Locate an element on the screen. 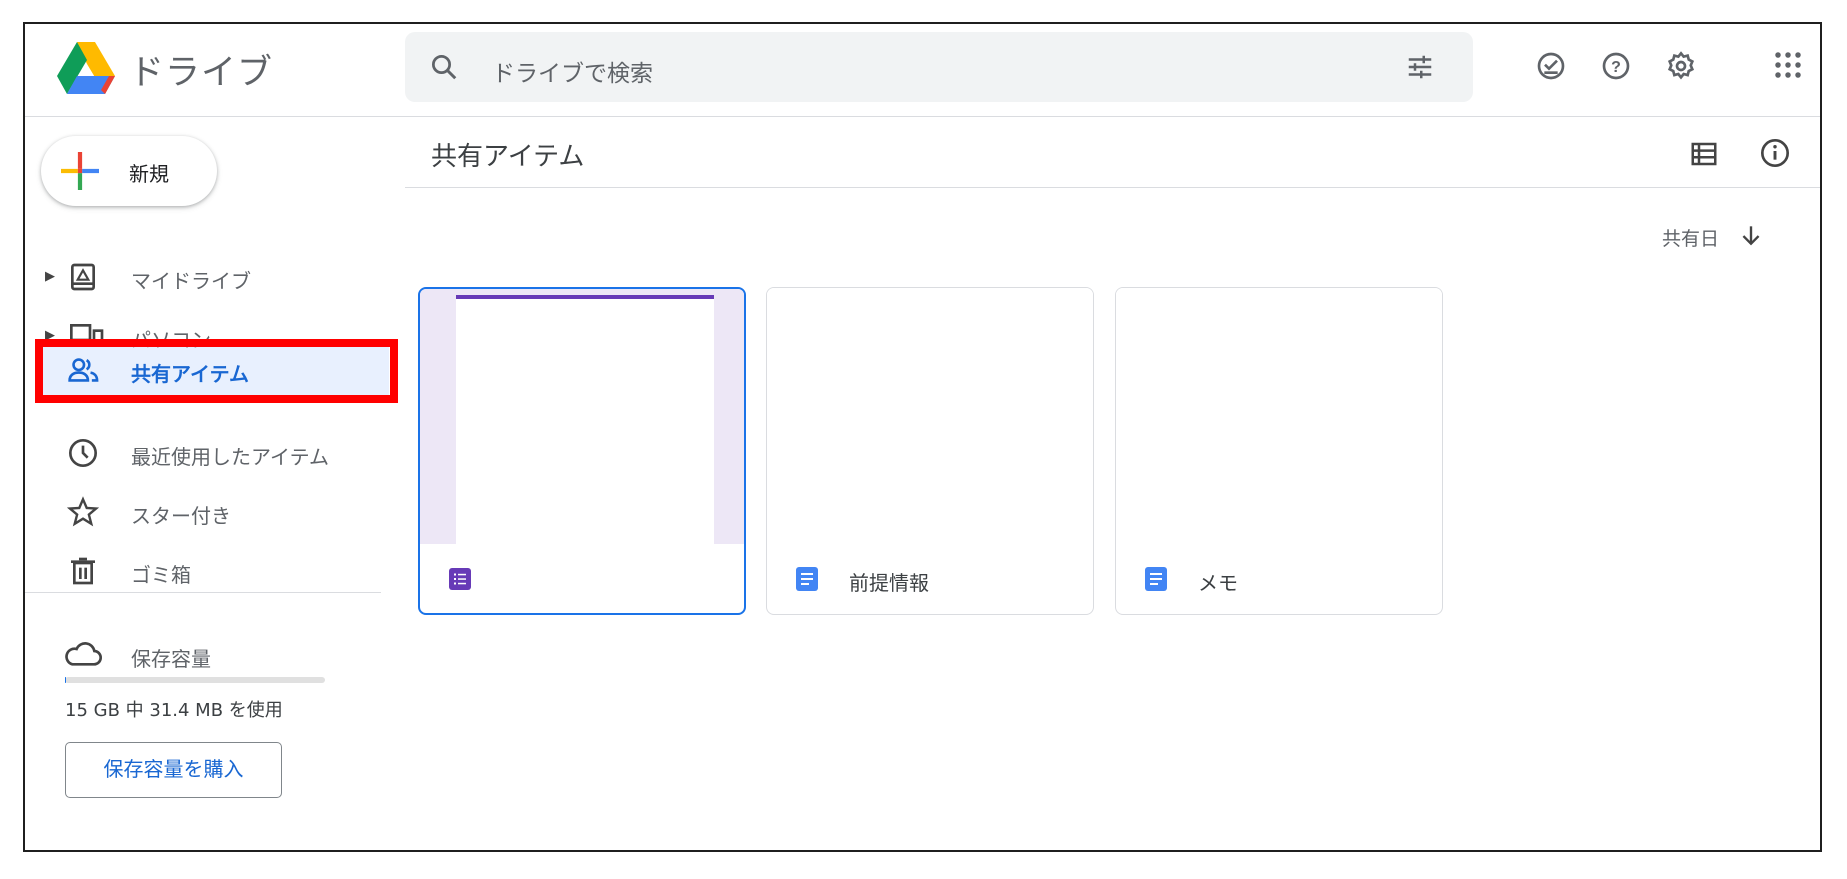 This screenshot has height=879, width=1847. file-card: 前提情報 is located at coordinates (930, 451).